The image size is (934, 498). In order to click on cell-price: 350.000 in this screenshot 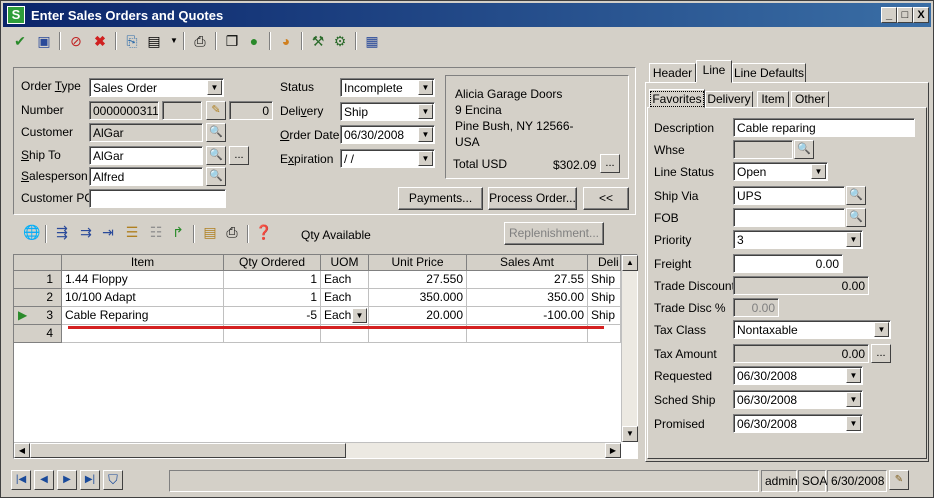, I will do `click(418, 298)`.